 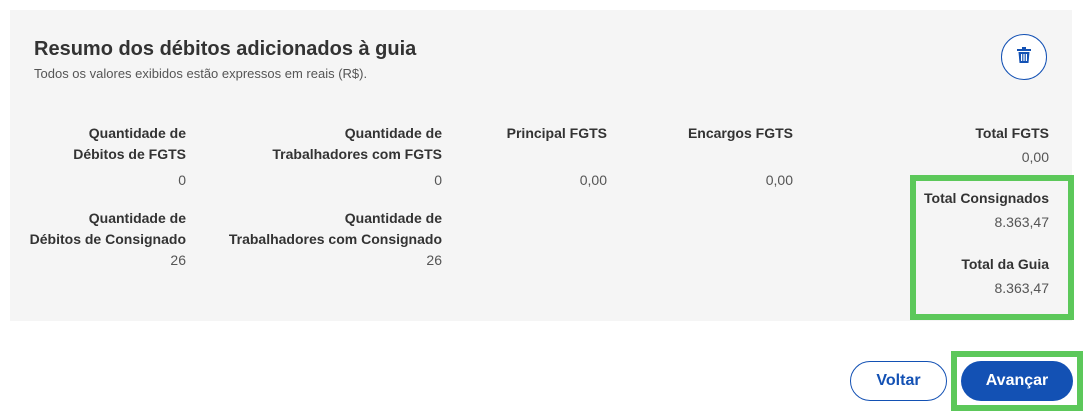 I want to click on summary-title: Resumo dos débitos adicionados à guia, so click(x=225, y=49).